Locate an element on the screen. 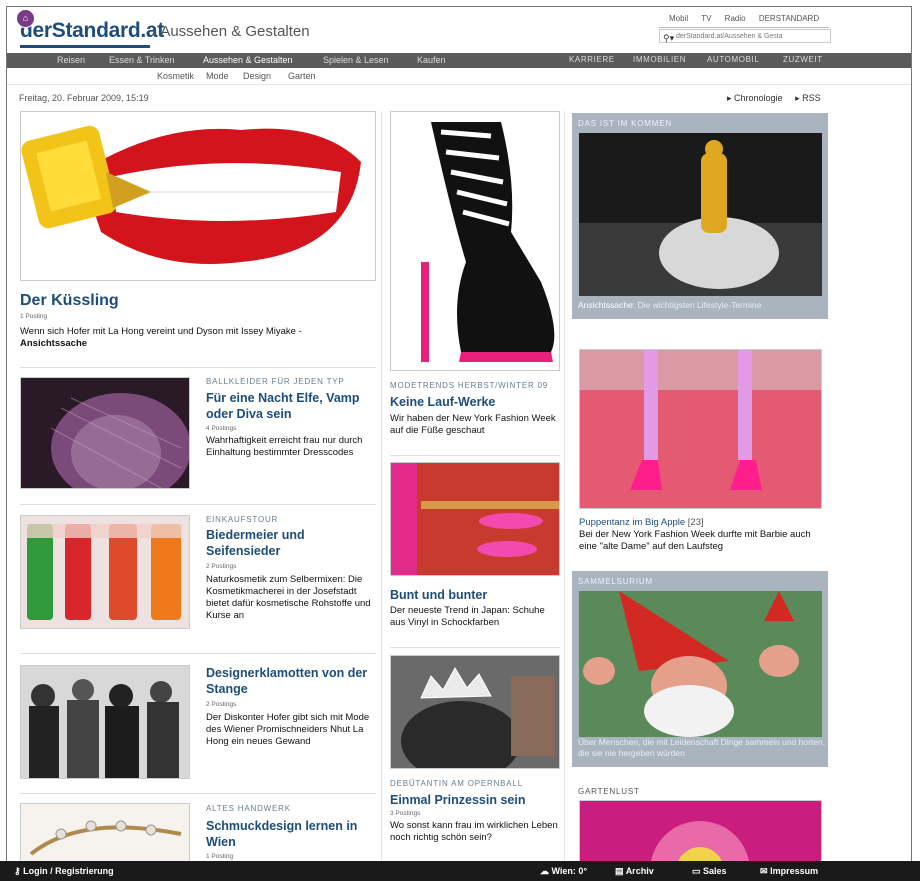 This screenshot has width=920, height=881. kicker-ballkleid: BALLKLEIDER FÜR JEDEN TYP is located at coordinates (275, 381).